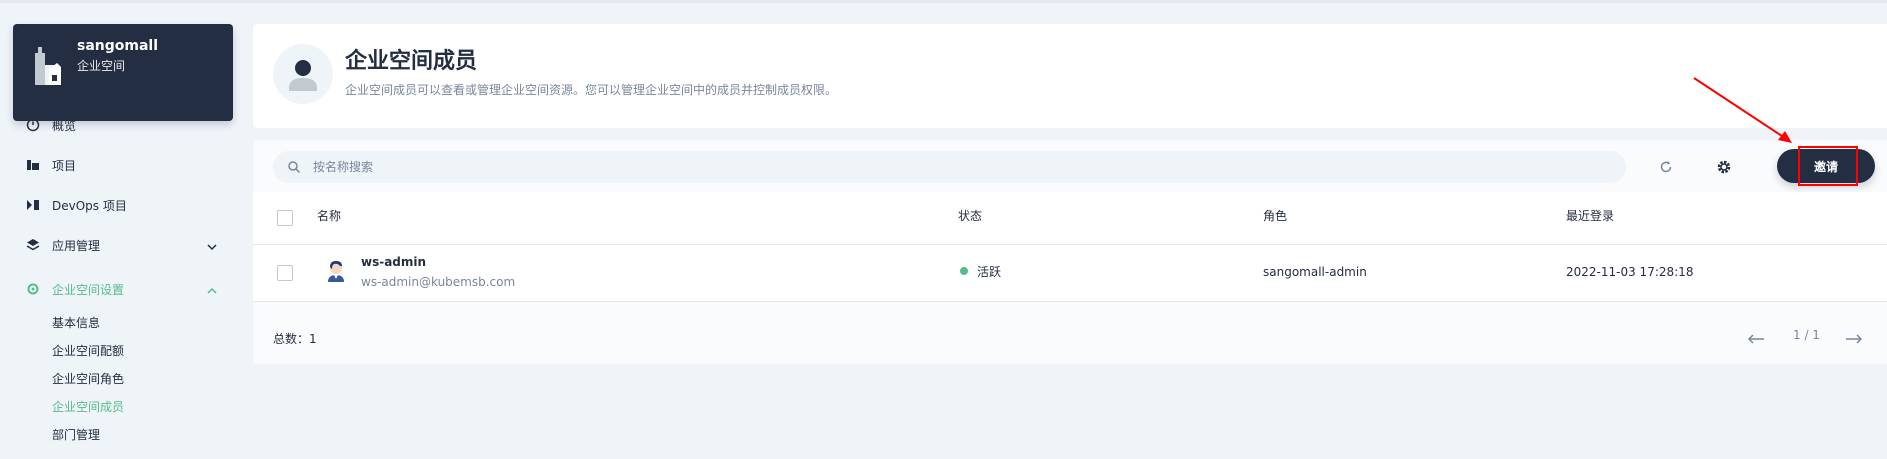 This screenshot has width=1887, height=459. What do you see at coordinates (1756, 339) in the screenshot?
I see `arrow-left-icon` at bounding box center [1756, 339].